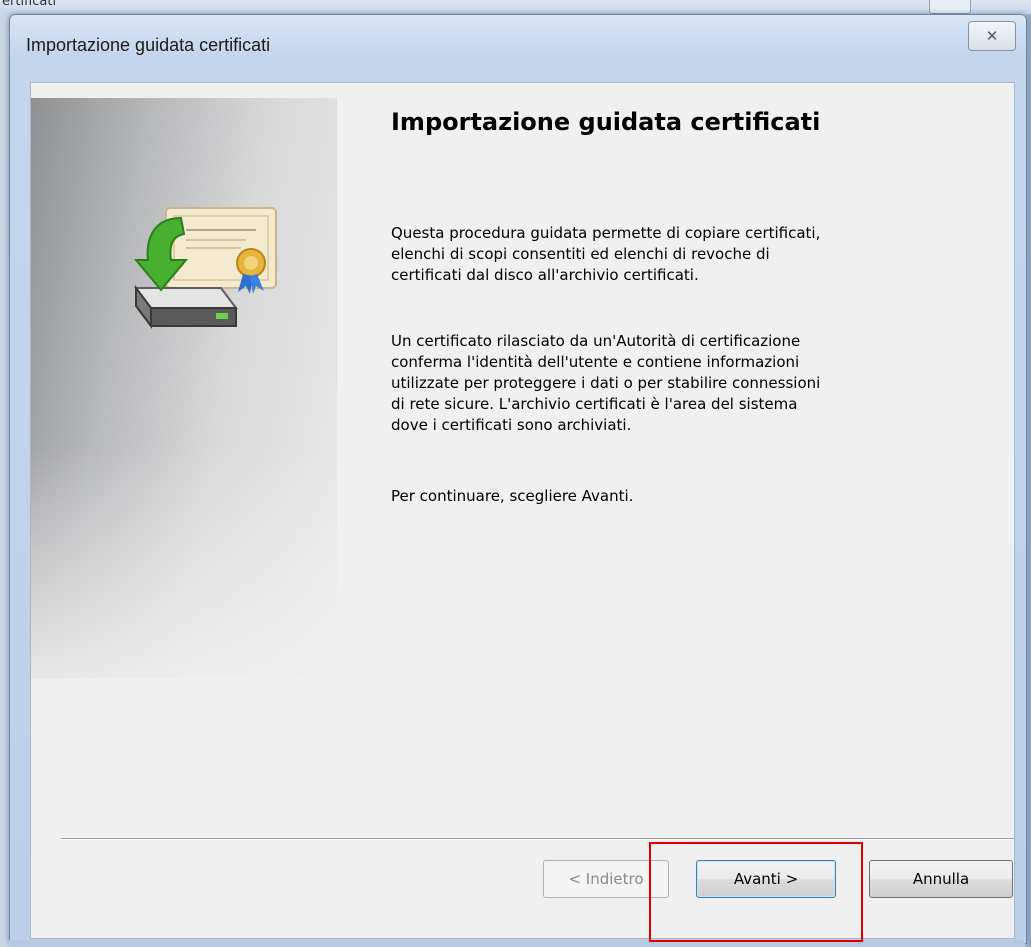  Describe the element at coordinates (518, 45) in the screenshot. I see `dialog-titlebar: Importazione guidata certificati ✕` at that location.